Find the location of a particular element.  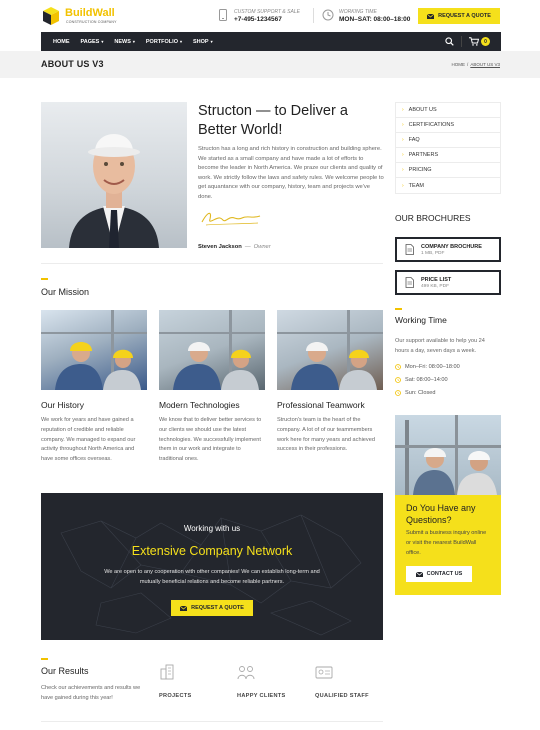

nav-items: HOME PAGES ▾ NEWS ▾ PORTFOLIO ▾ SHOP ▾ is located at coordinates (133, 41).